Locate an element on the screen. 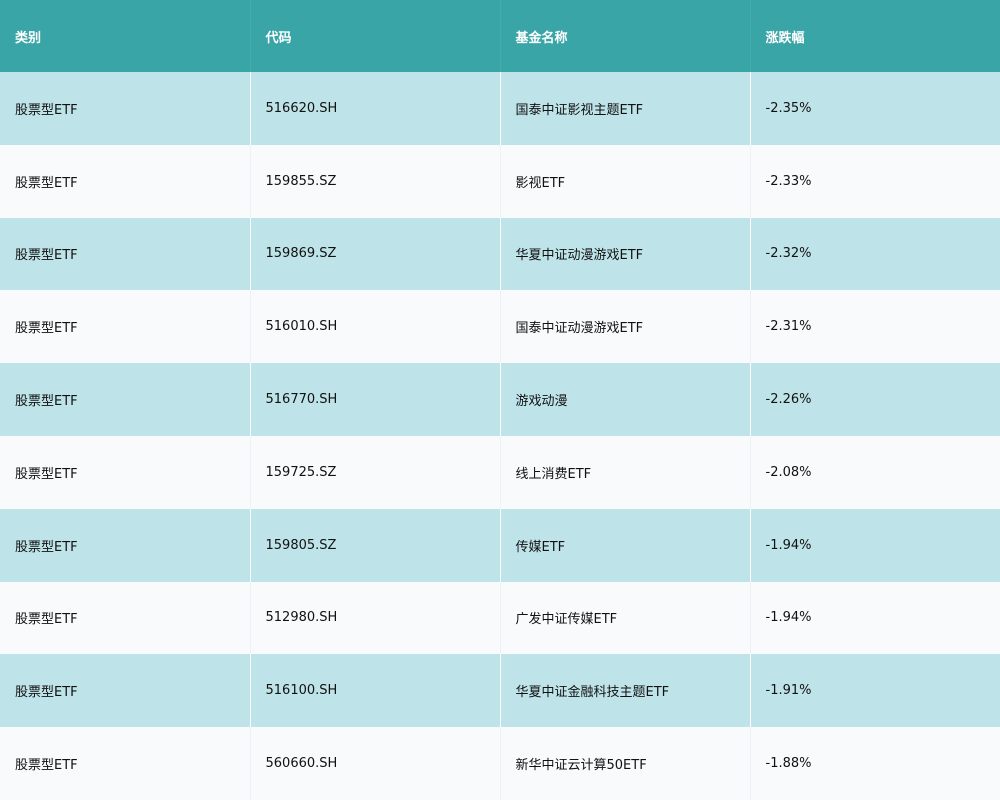 This screenshot has width=1000, height=800. table-row: 股票型ETF 159855.SZ 影视ETF -2.33% is located at coordinates (500, 181).